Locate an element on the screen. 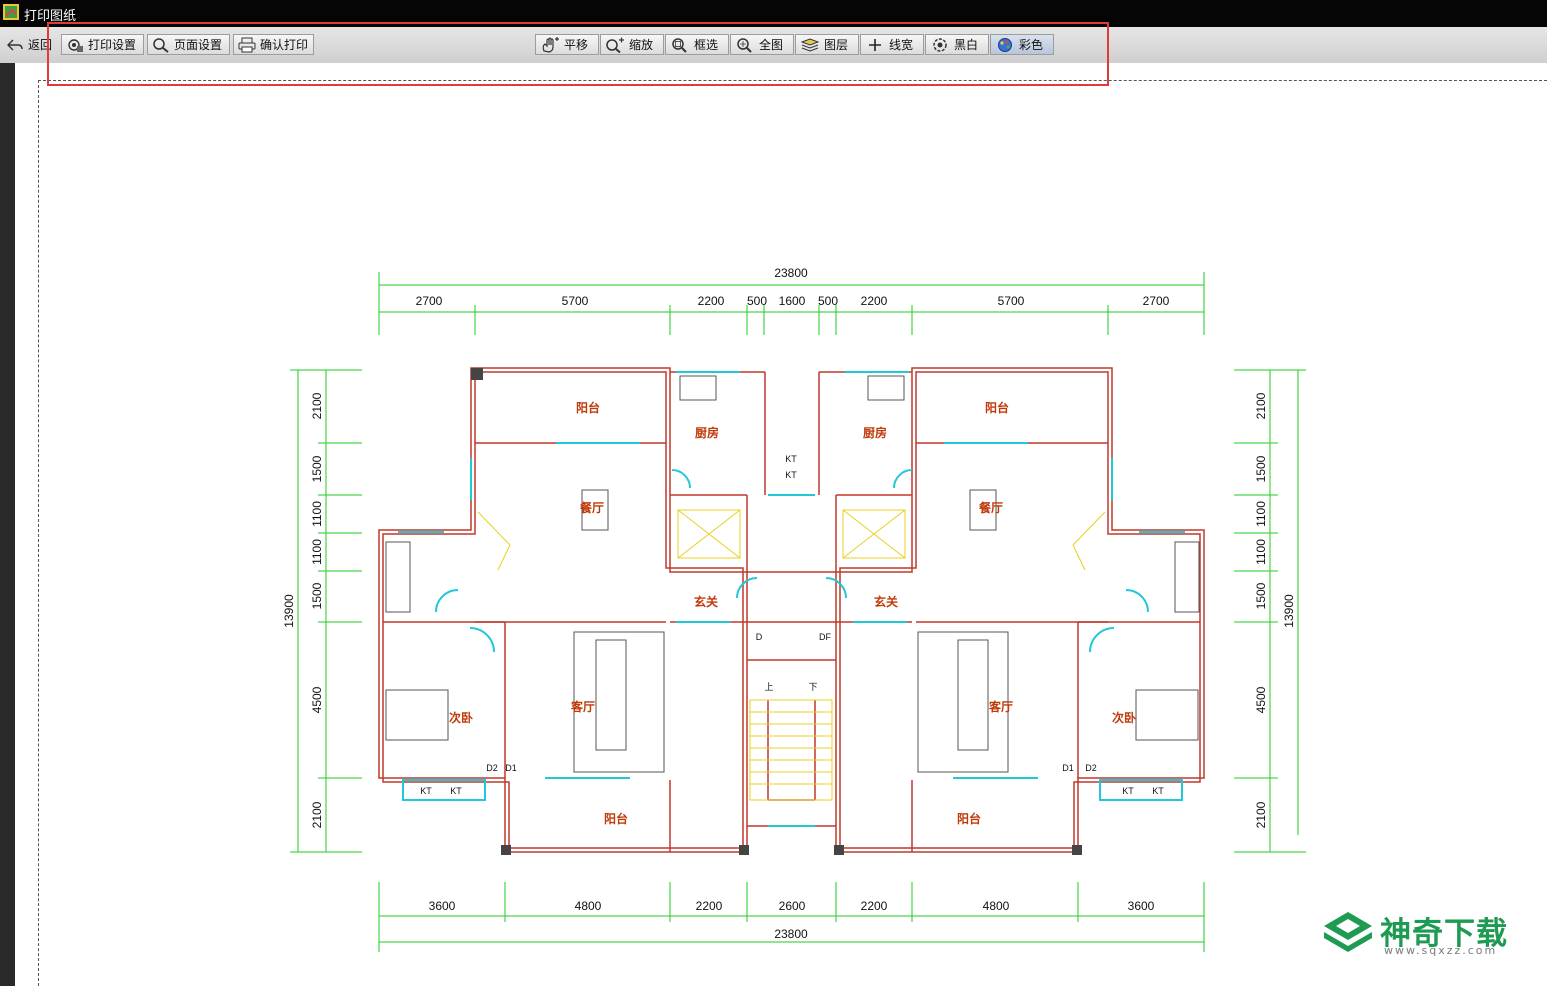 The image size is (1547, 986). dim-overall-height-right: 13900 is located at coordinates (1289, 611).